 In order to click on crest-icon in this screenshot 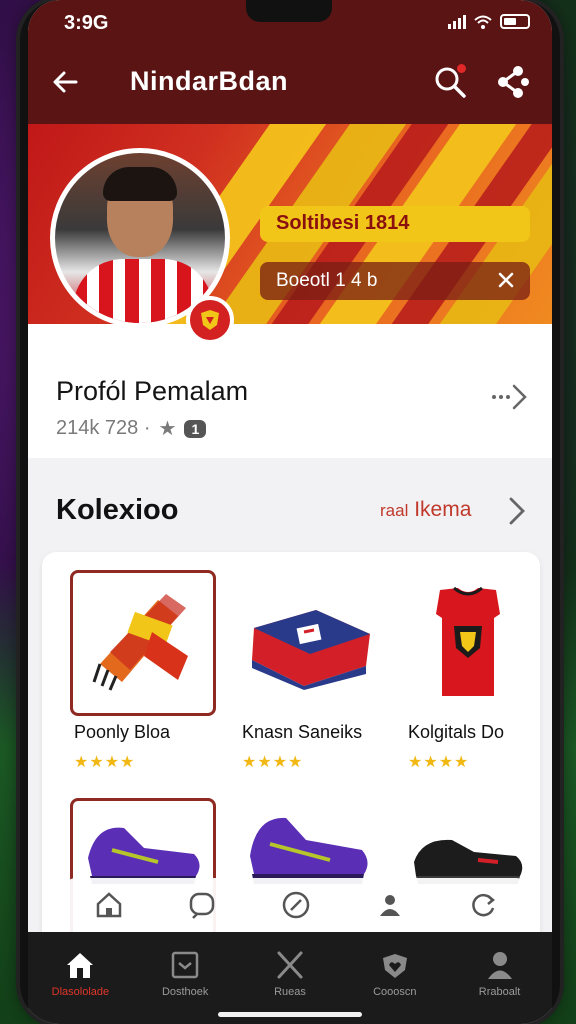, I will do `click(210, 320)`.